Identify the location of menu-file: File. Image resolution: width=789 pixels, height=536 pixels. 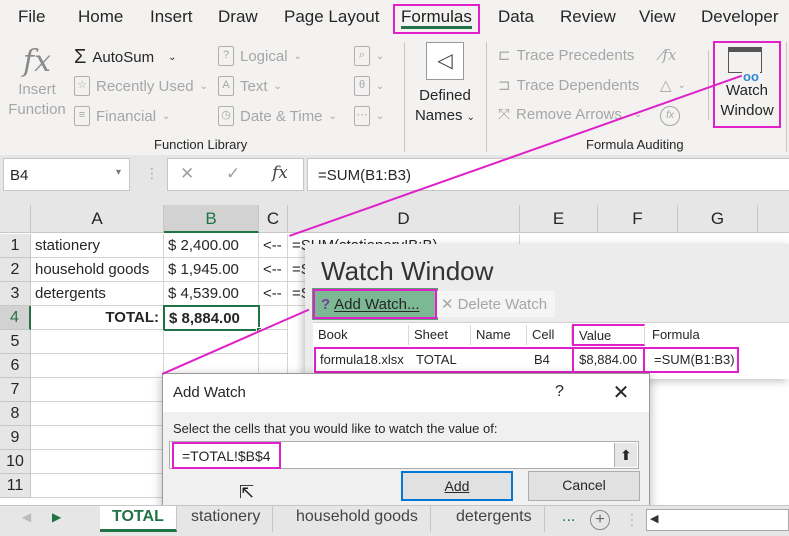
(31, 17).